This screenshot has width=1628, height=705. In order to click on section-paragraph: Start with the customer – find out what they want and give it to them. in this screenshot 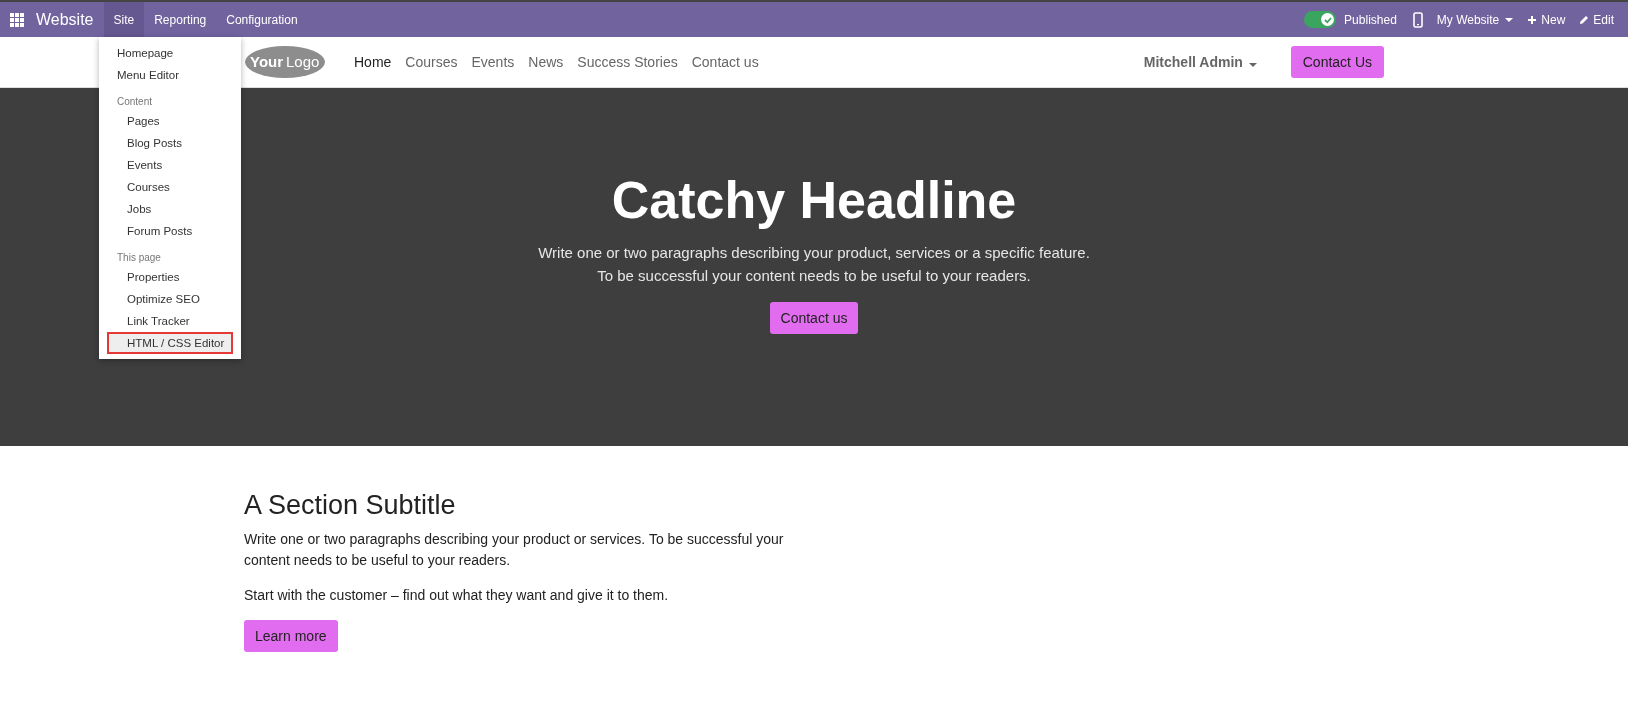, I will do `click(457, 595)`.